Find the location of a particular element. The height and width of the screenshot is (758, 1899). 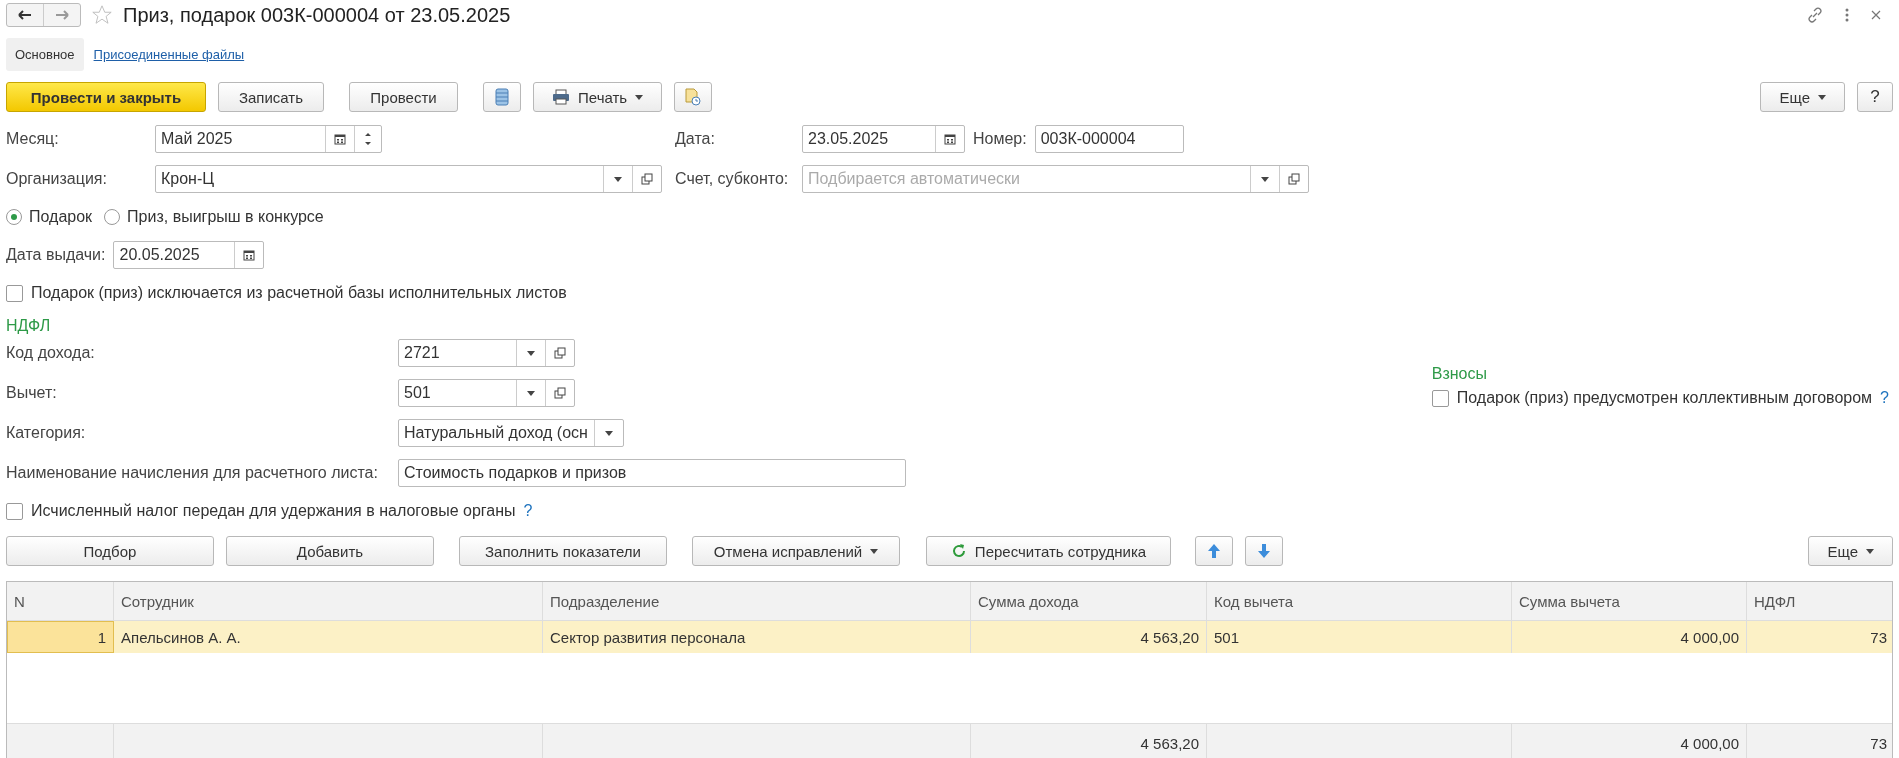

table-cell: 4 563,20 is located at coordinates (1089, 637).